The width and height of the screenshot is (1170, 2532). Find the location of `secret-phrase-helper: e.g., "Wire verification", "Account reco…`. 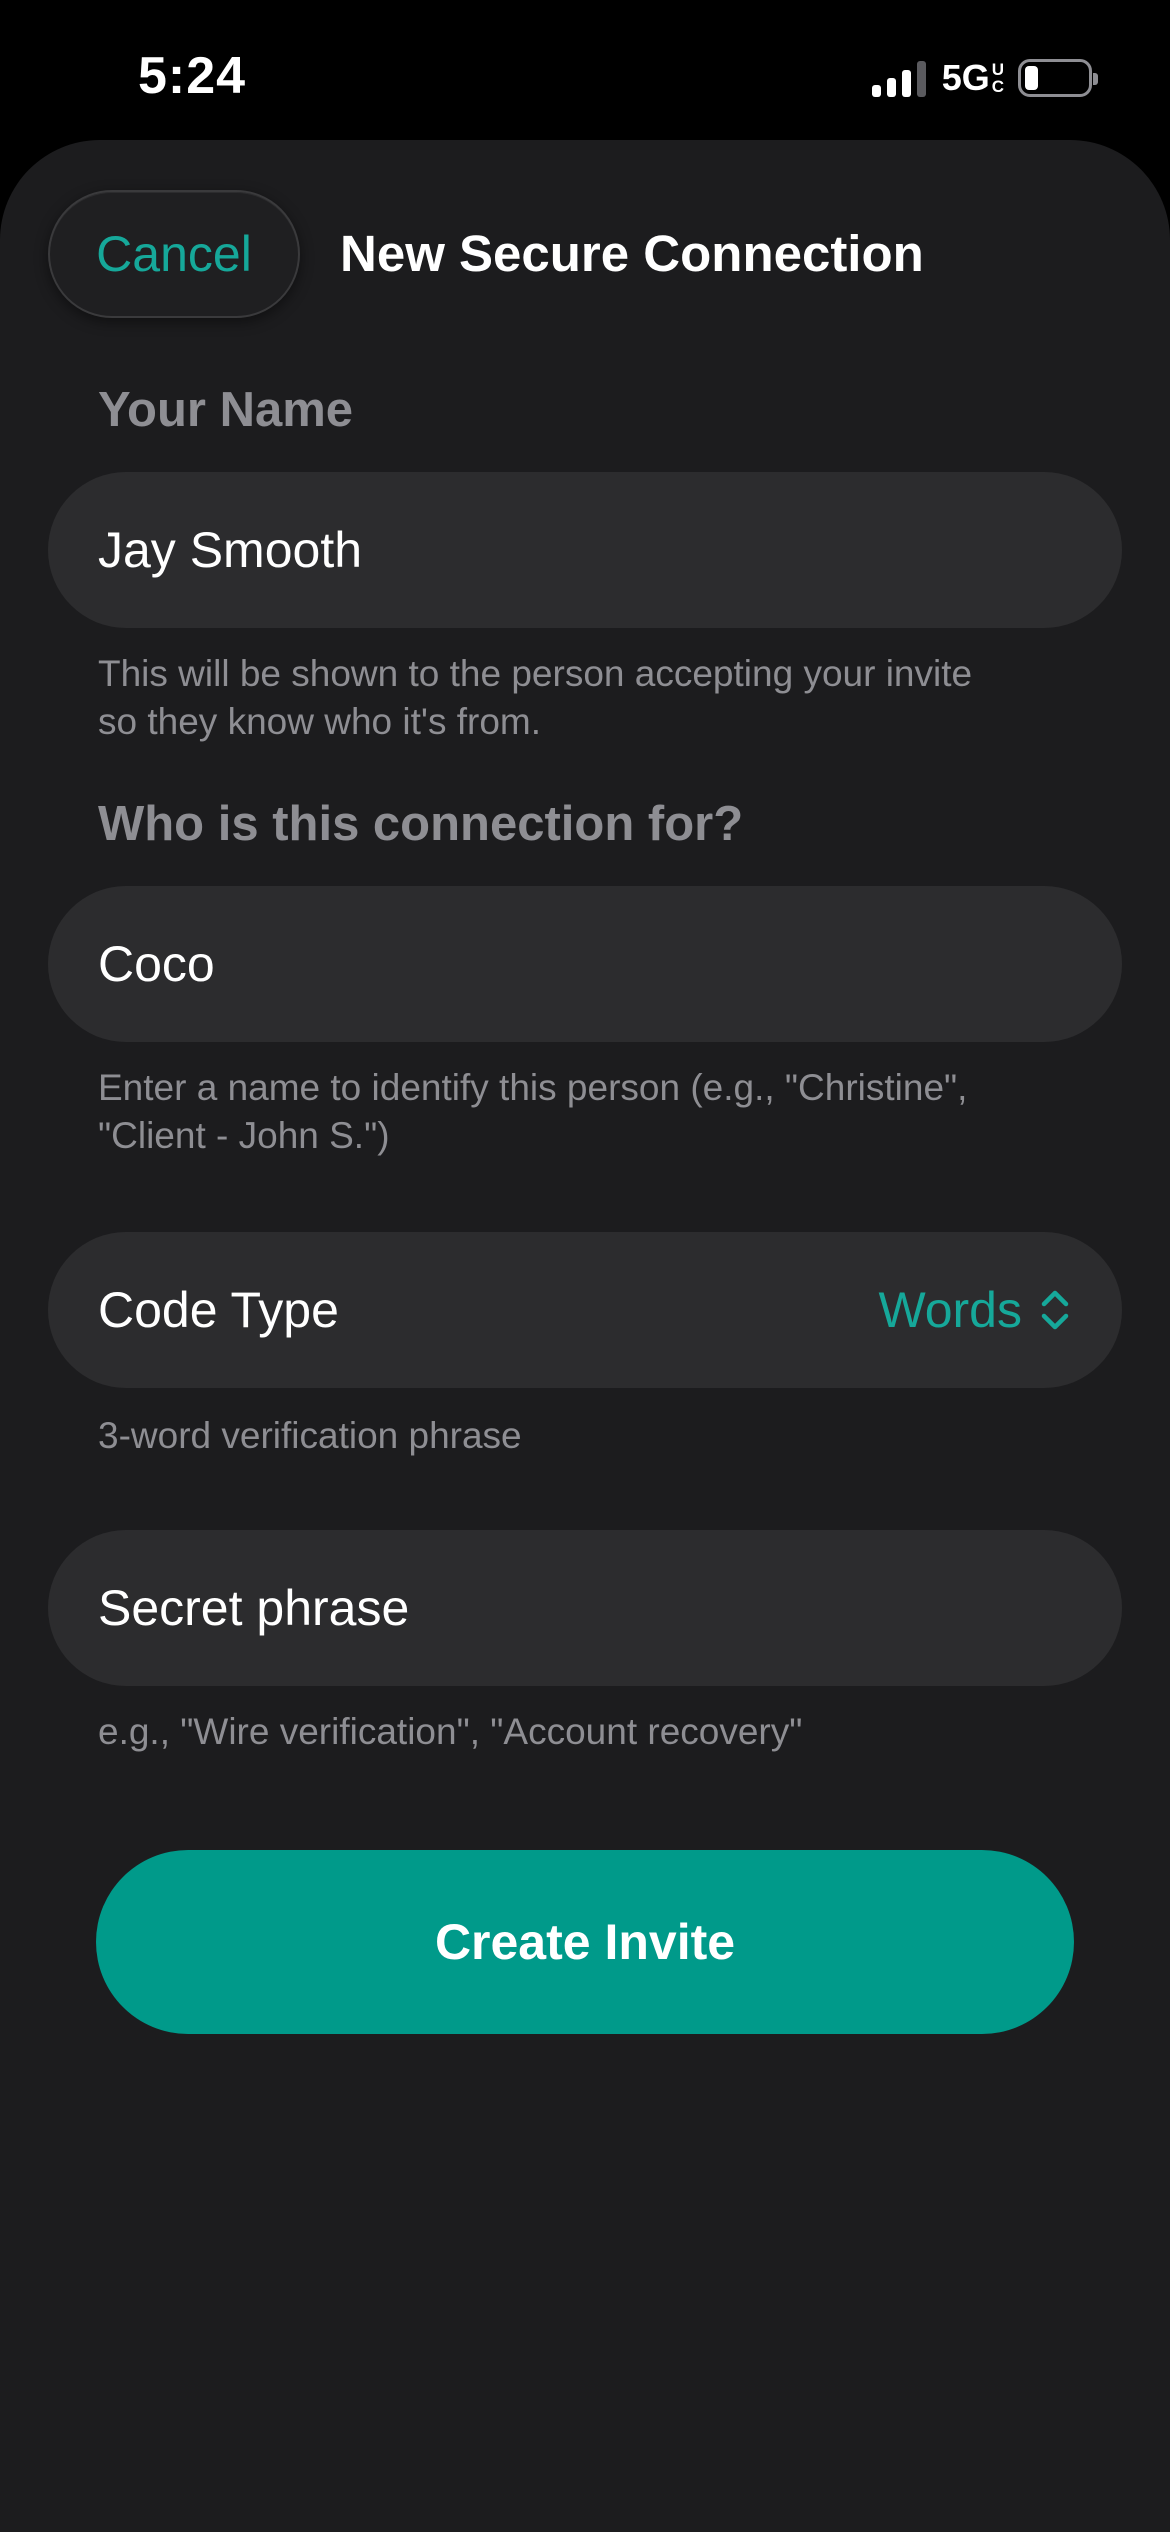

secret-phrase-helper: e.g., "Wire verification", "Account reco… is located at coordinates (450, 1731).